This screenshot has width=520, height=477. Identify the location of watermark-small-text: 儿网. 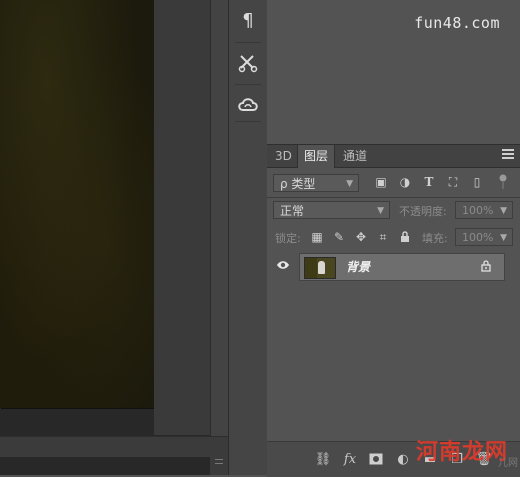
(508, 463).